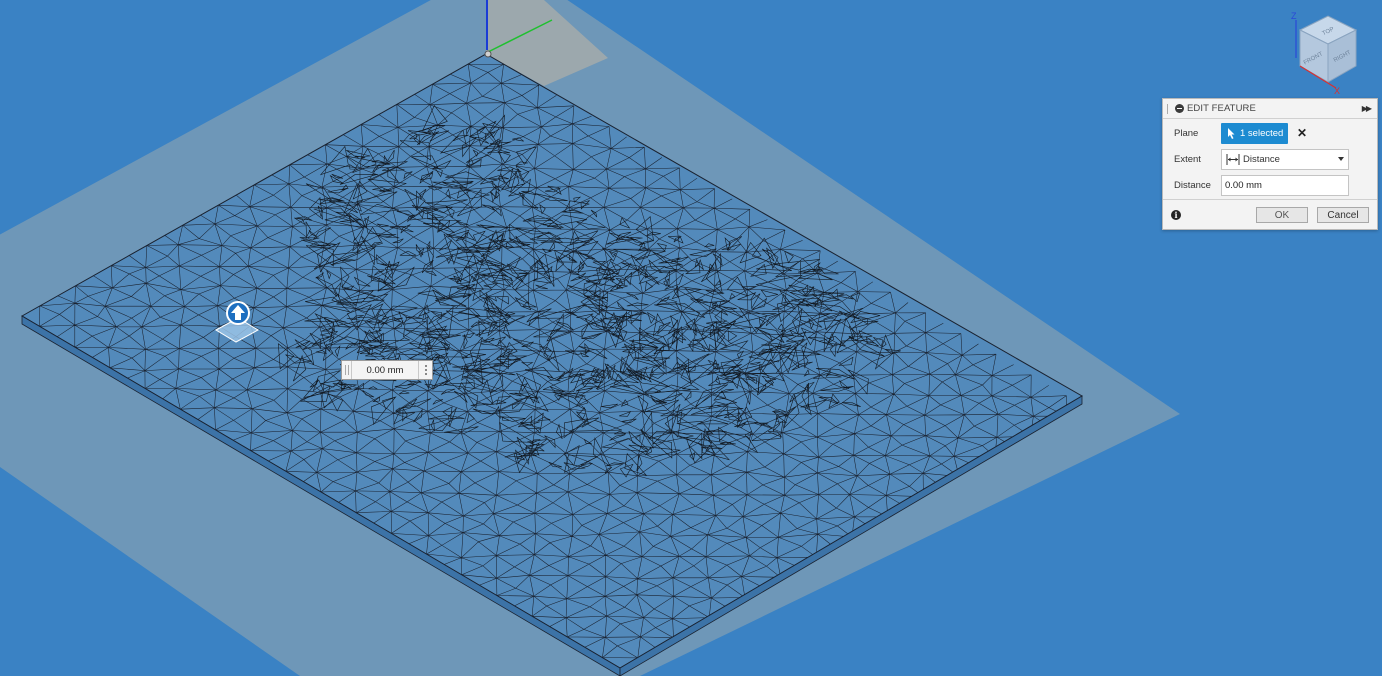 The image size is (1382, 676). I want to click on more-options-icon, so click(425, 370).